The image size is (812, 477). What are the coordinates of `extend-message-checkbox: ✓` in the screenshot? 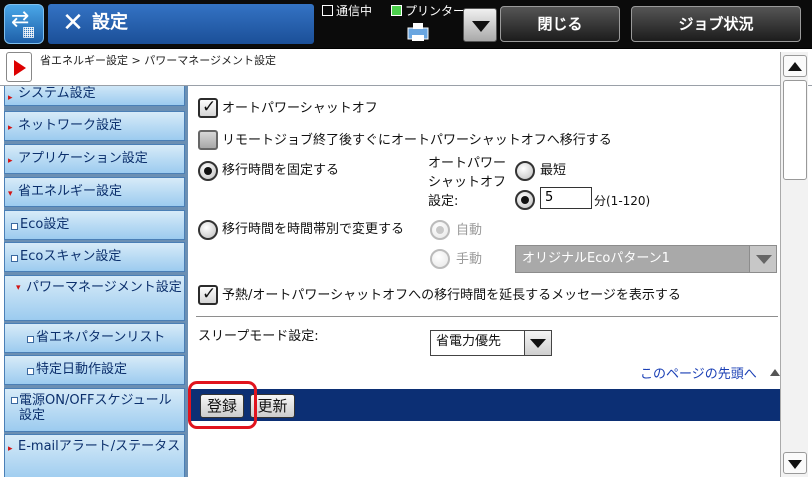 It's located at (208, 294).